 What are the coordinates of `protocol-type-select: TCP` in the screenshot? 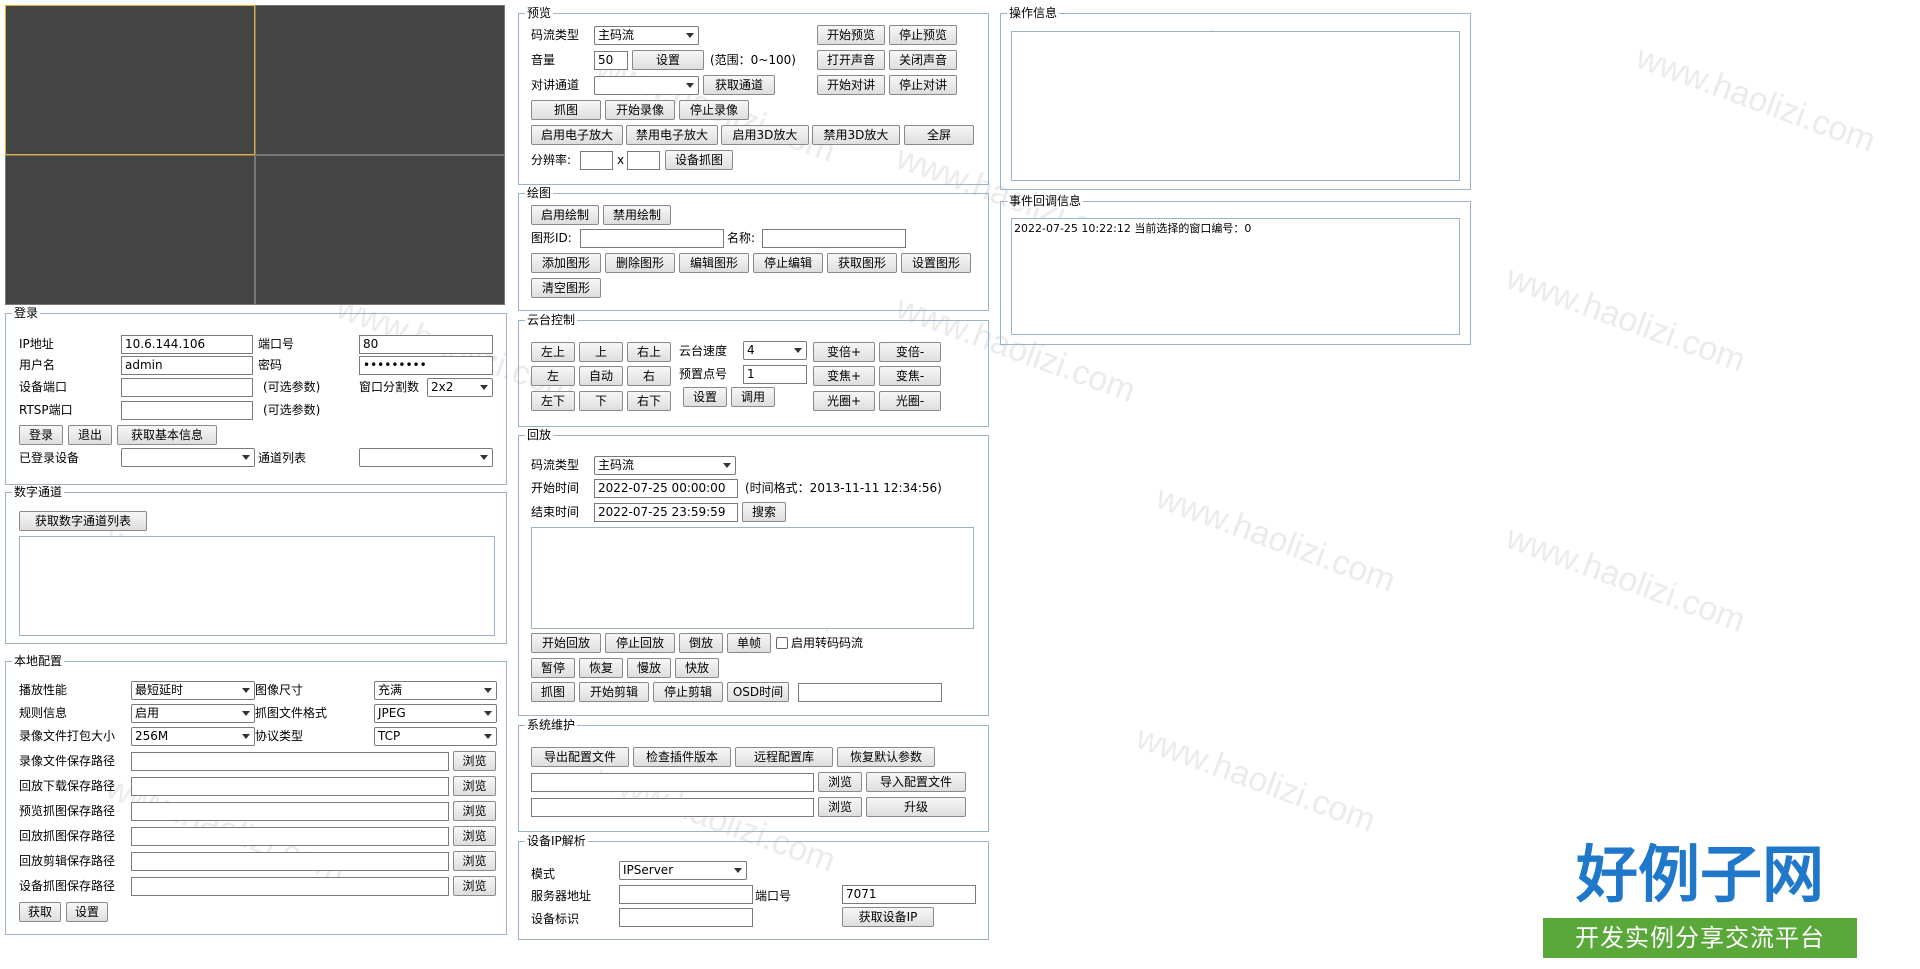 It's located at (435, 736).